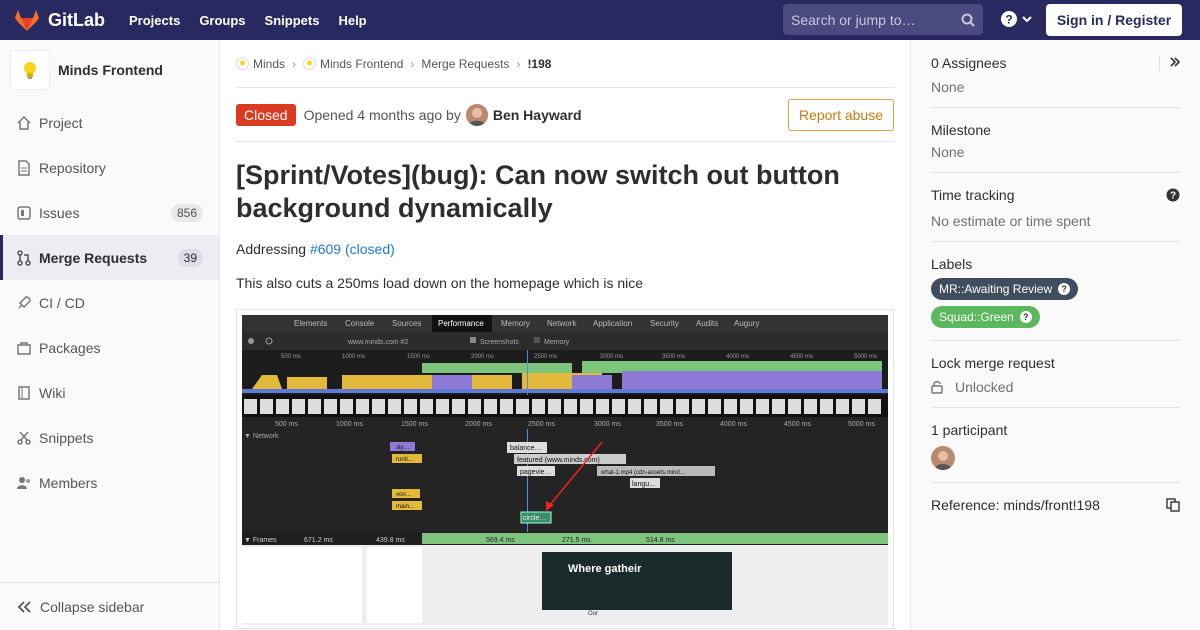  Describe the element at coordinates (260, 64) in the screenshot. I see `breadcrumb-minds: Minds` at that location.